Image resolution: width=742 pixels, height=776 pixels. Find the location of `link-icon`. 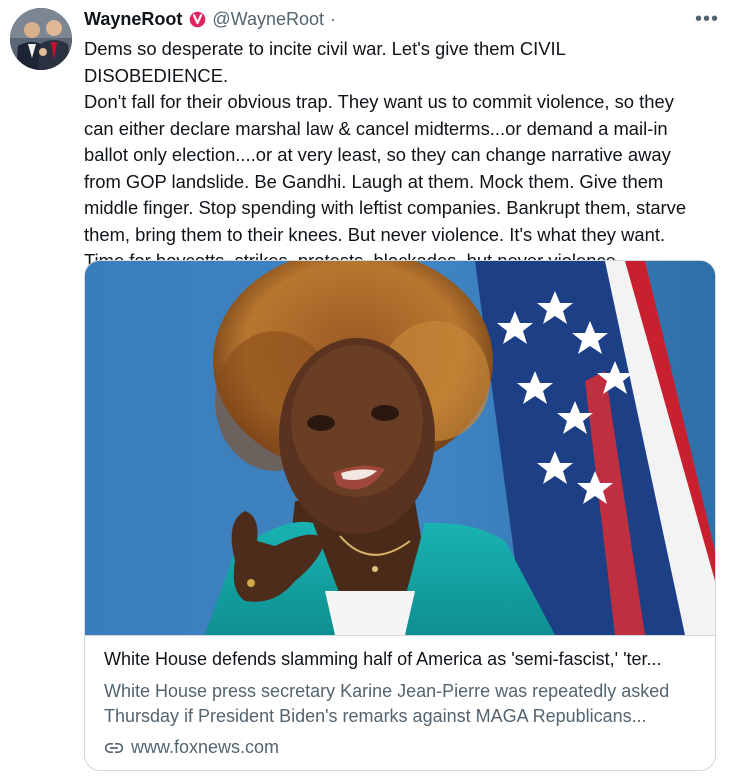

link-icon is located at coordinates (114, 748).